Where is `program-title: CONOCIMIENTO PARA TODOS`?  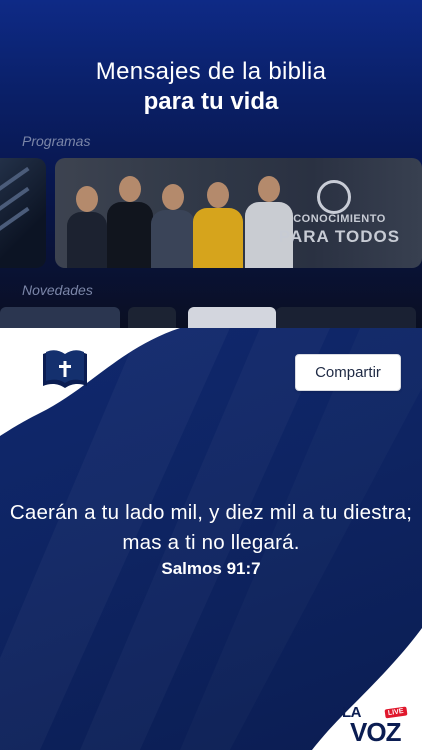 program-title: CONOCIMIENTO PARA TODOS is located at coordinates (339, 229).